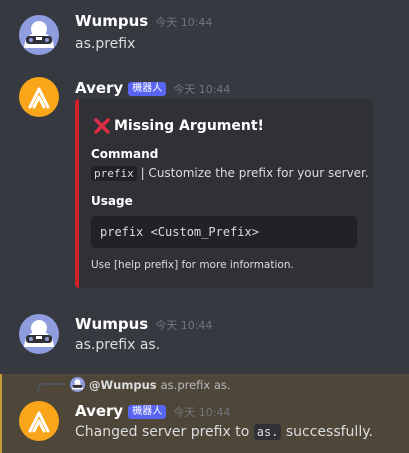 Image resolution: width=409 pixels, height=453 pixels. What do you see at coordinates (162, 432) in the screenshot?
I see `content-before: Changed server prefix to` at bounding box center [162, 432].